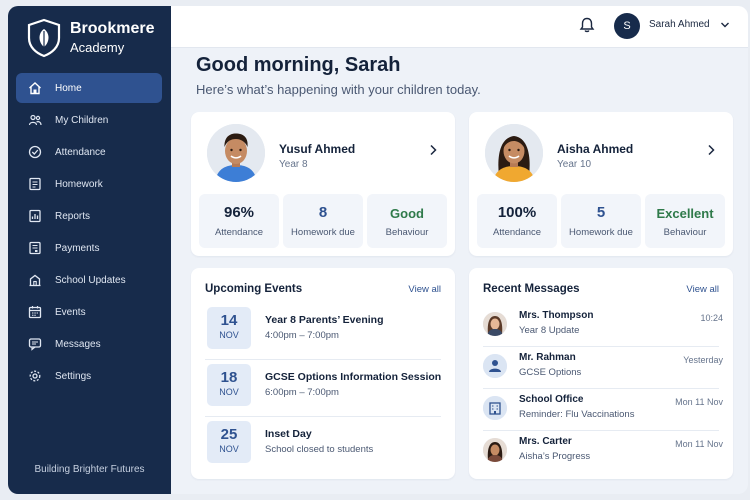 The width and height of the screenshot is (750, 500). I want to click on office-icon, so click(495, 408).